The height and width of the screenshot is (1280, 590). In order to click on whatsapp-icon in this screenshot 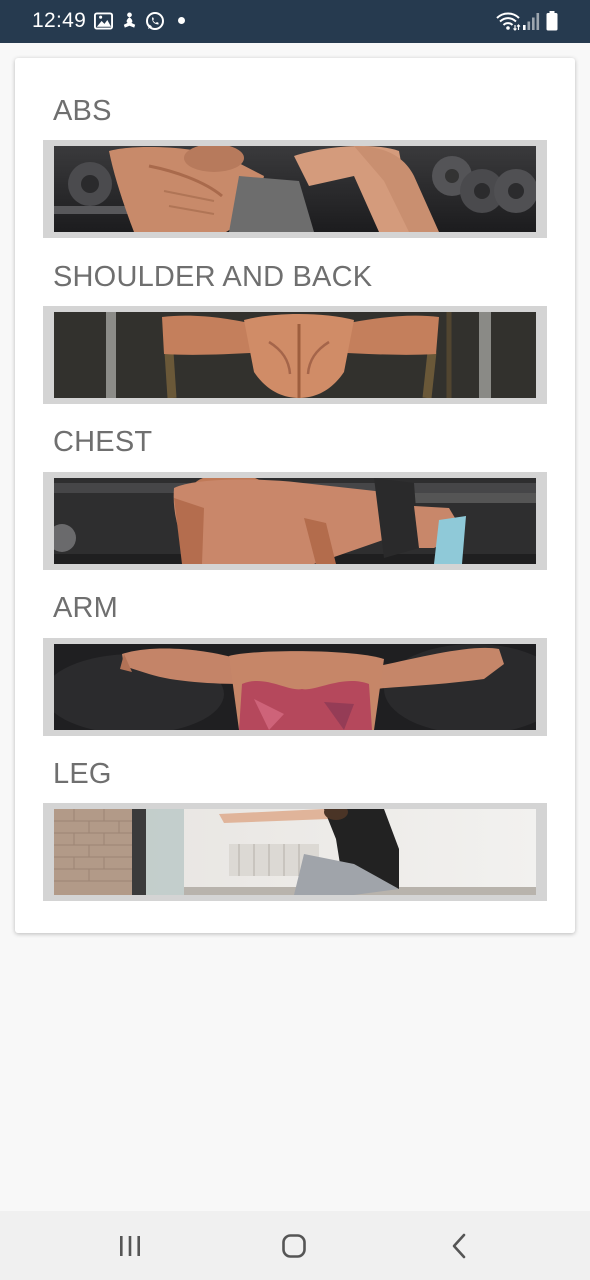, I will do `click(155, 21)`.